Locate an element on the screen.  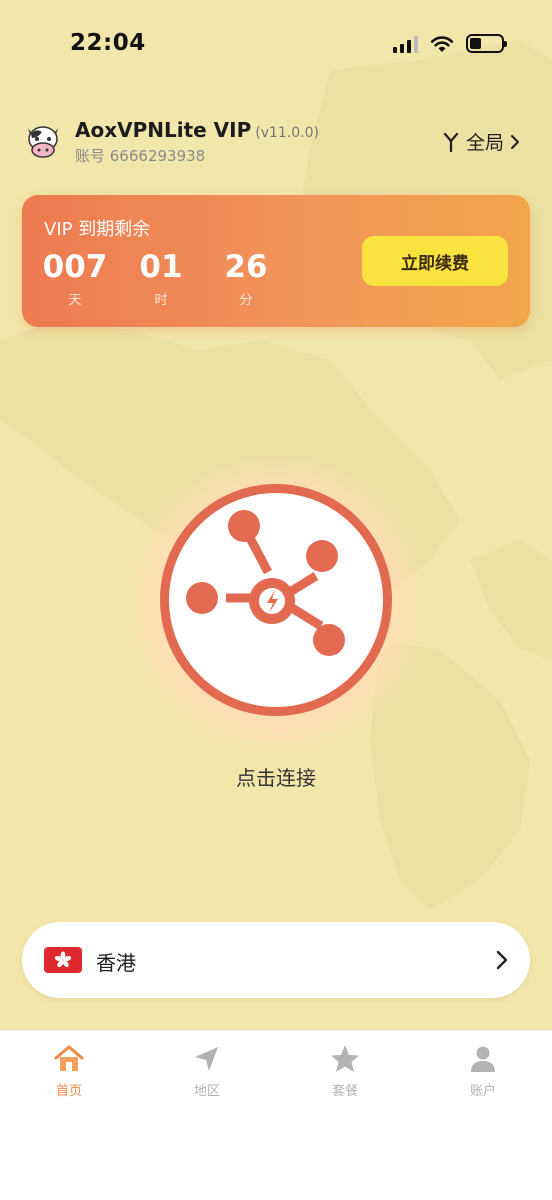
battery-icon is located at coordinates (486, 43).